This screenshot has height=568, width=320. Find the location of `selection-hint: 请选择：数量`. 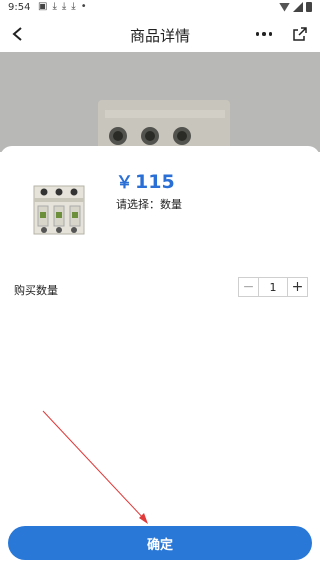

selection-hint: 请选择：数量 is located at coordinates (149, 204).